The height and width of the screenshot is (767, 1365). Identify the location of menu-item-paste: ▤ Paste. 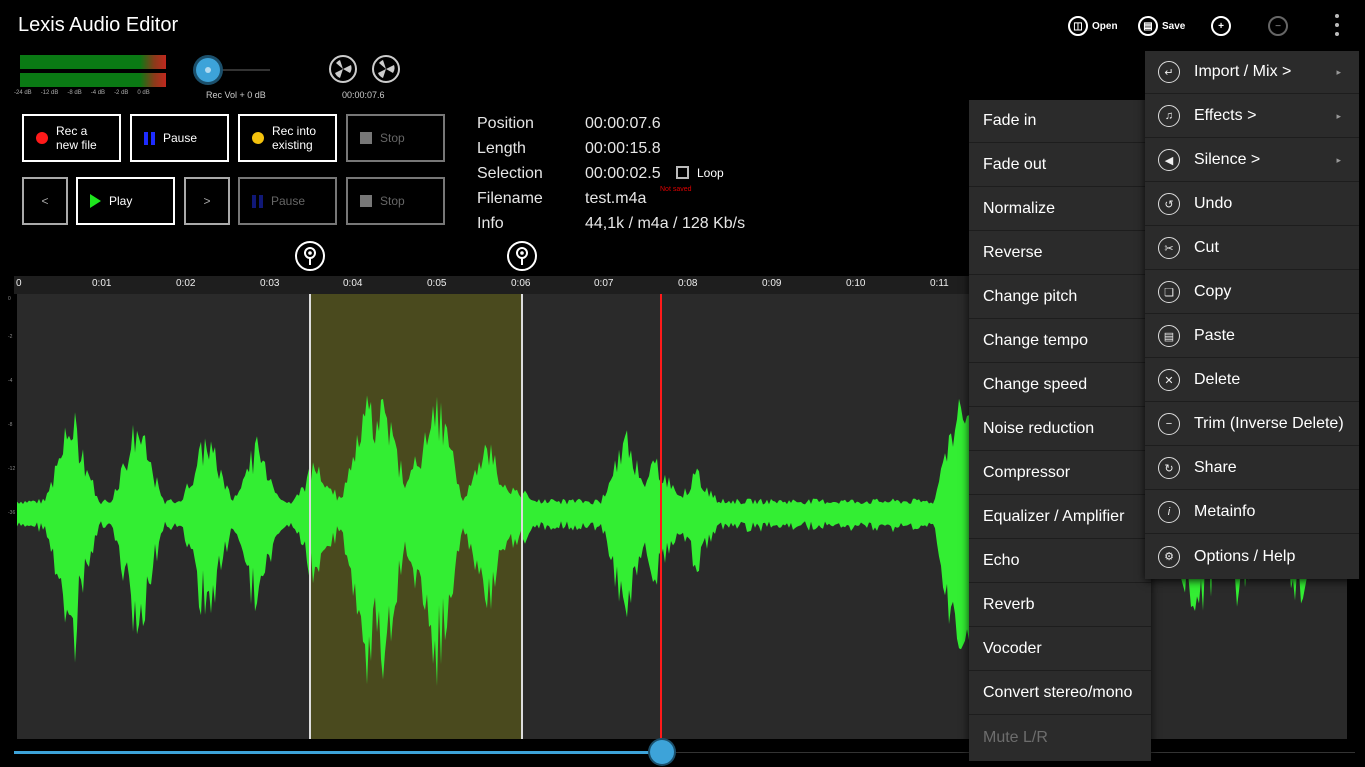
(1252, 336).